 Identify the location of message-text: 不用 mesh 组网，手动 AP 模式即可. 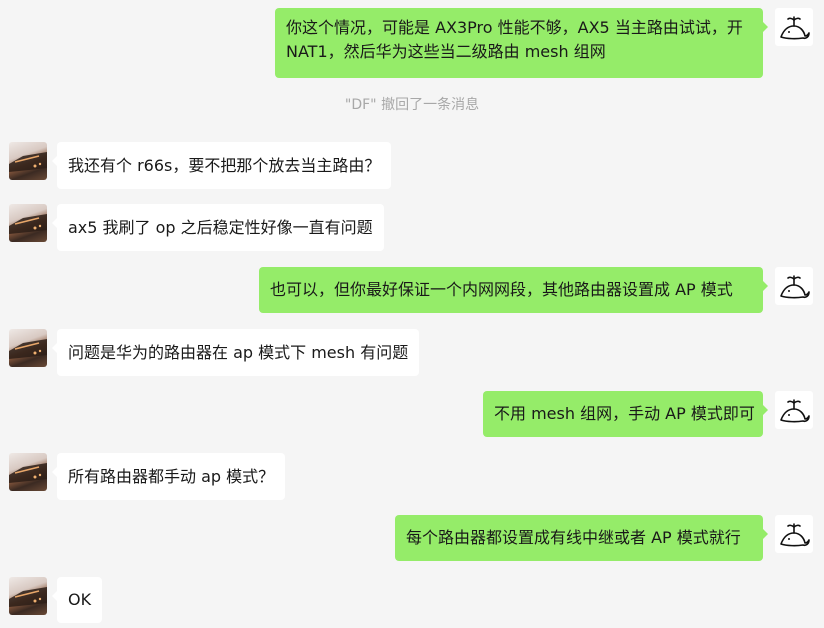
(624, 413).